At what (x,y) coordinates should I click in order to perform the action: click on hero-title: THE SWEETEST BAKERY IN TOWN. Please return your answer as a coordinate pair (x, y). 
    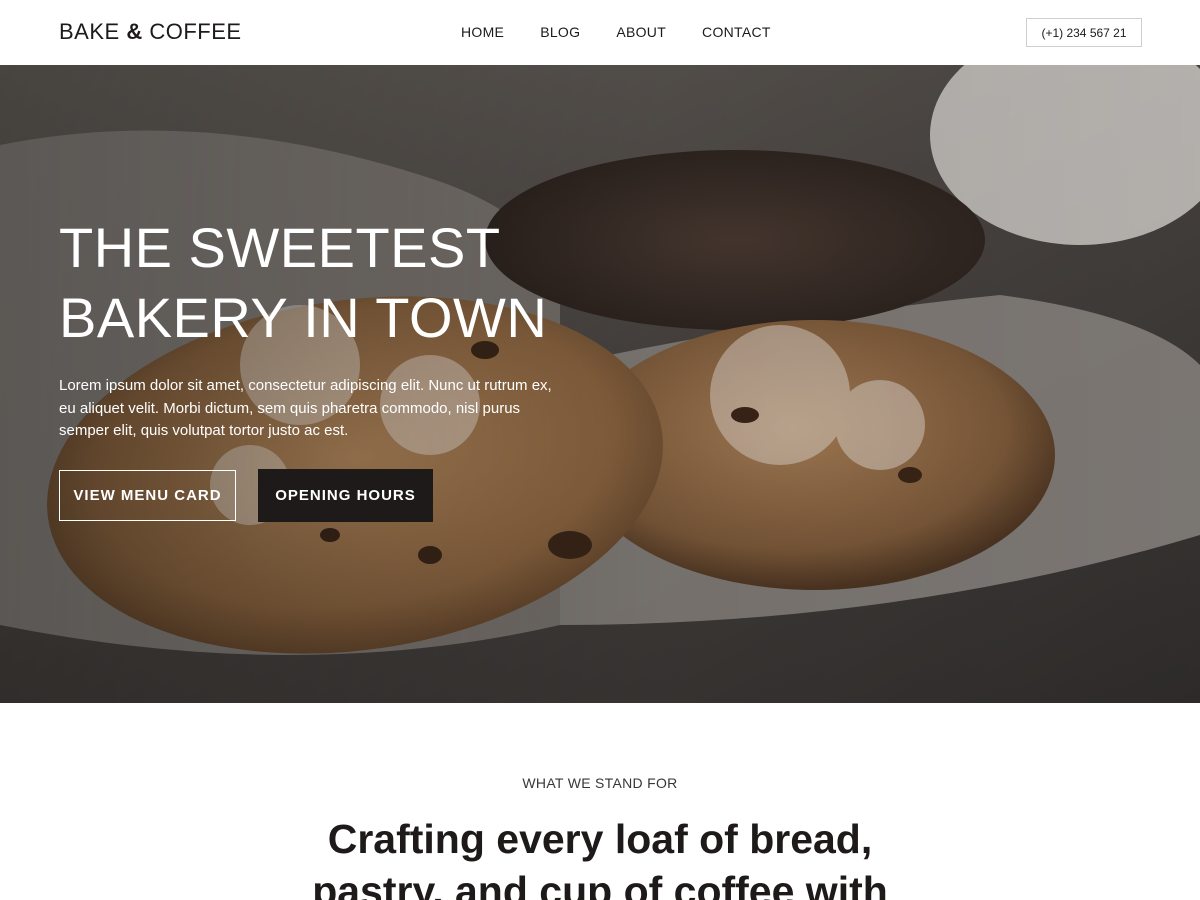
    Looking at the image, I should click on (369, 283).